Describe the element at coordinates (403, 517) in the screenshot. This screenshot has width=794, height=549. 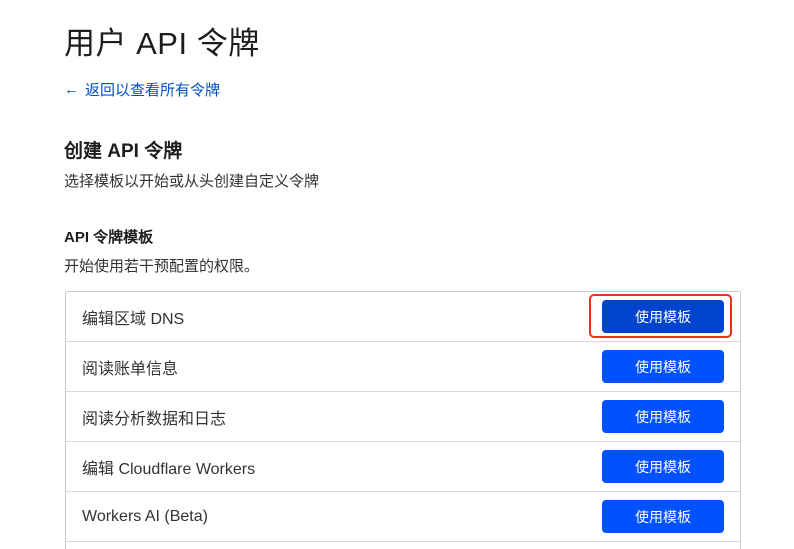
I see `template-row-workers-ai: Workers AI (Beta) 使用模板` at that location.